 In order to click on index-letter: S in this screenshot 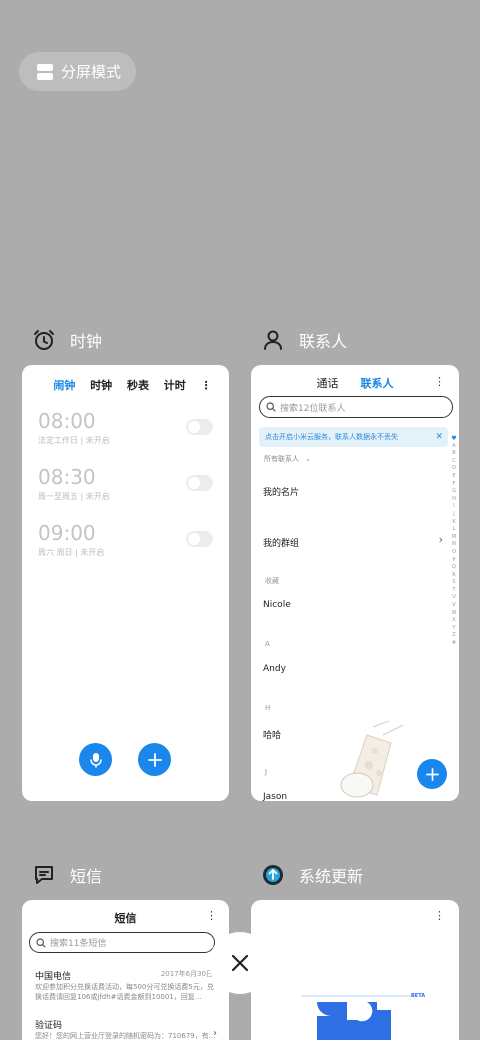, I will do `click(453, 583)`.